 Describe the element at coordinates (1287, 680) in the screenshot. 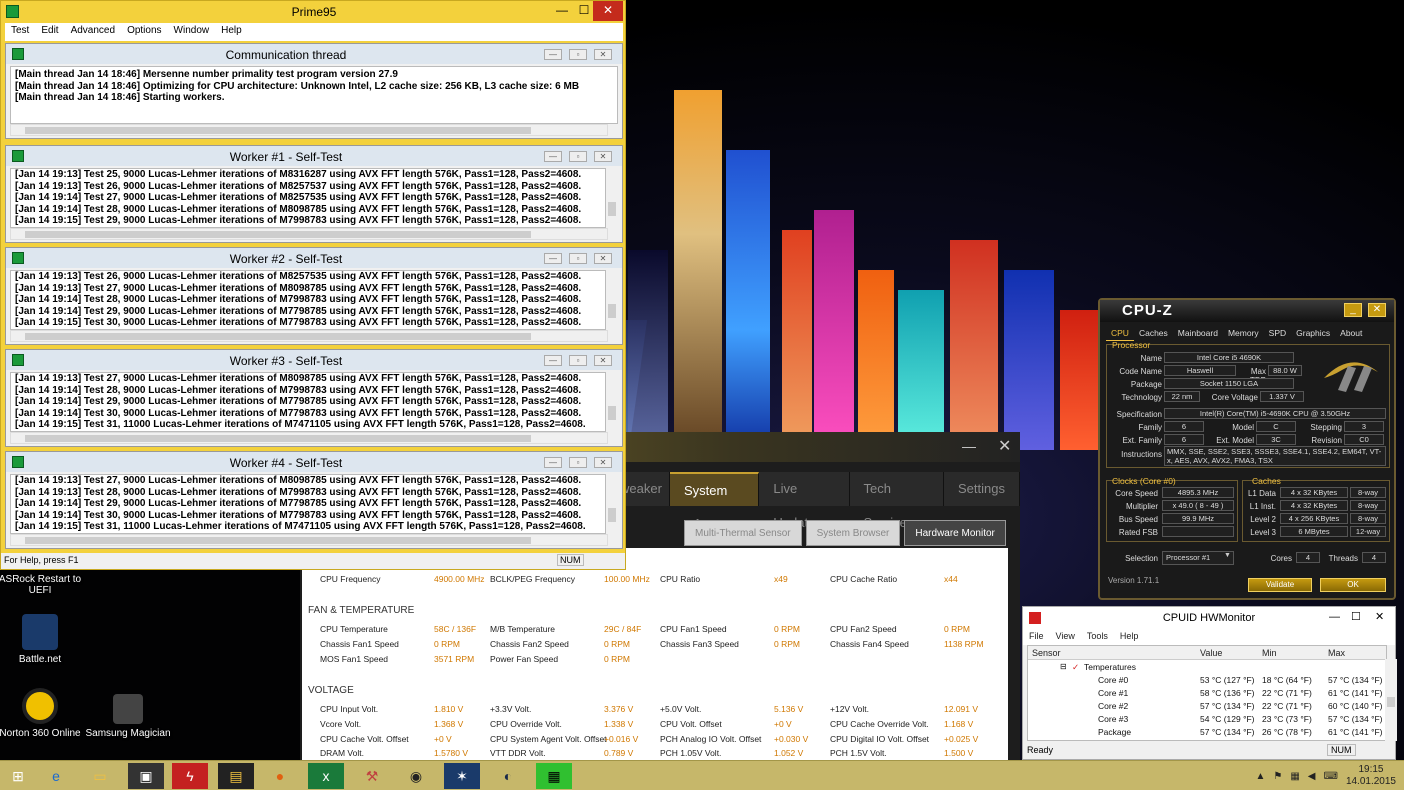

I see `sensor-min: 18 °C (64 °F)` at that location.